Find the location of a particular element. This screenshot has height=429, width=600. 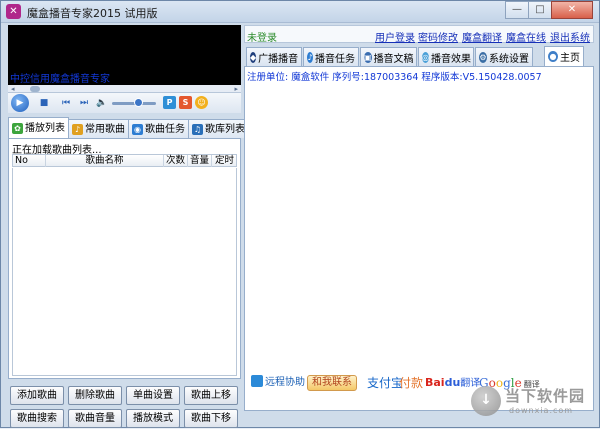

tab-label: 系统设置 is located at coordinates (509, 59).